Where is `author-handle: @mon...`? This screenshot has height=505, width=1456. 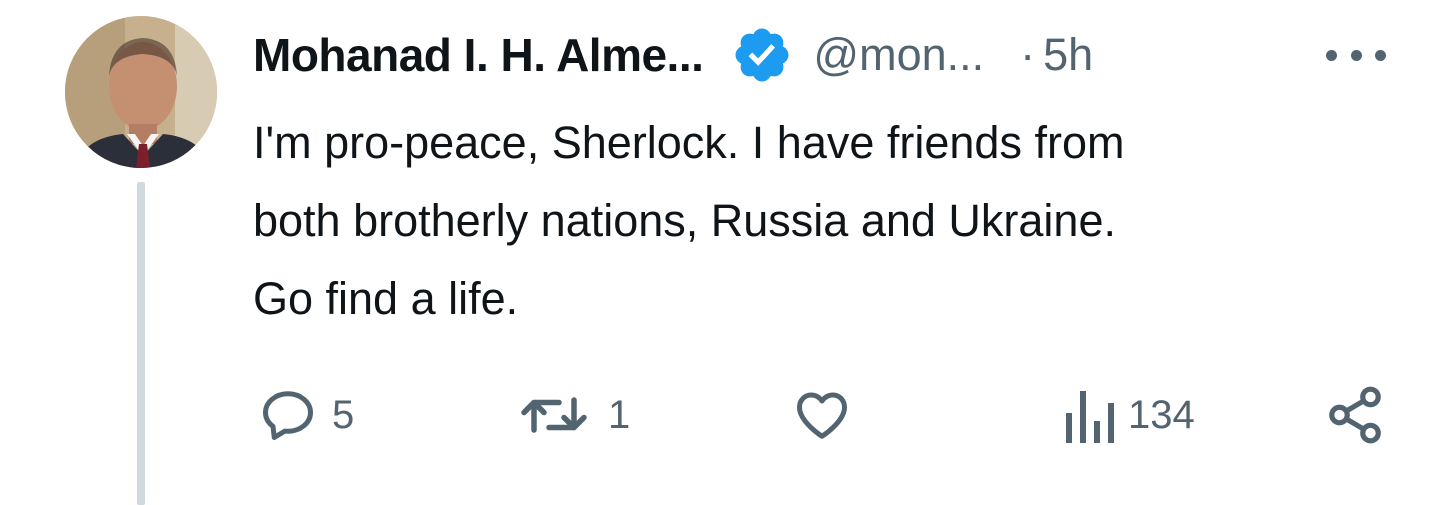
author-handle: @mon... is located at coordinates (898, 55).